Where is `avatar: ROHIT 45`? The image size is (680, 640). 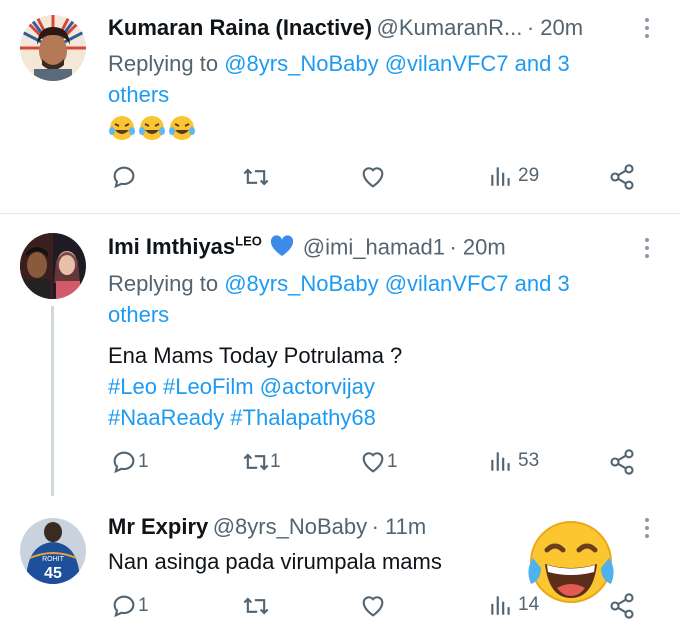 avatar: ROHIT 45 is located at coordinates (53, 551).